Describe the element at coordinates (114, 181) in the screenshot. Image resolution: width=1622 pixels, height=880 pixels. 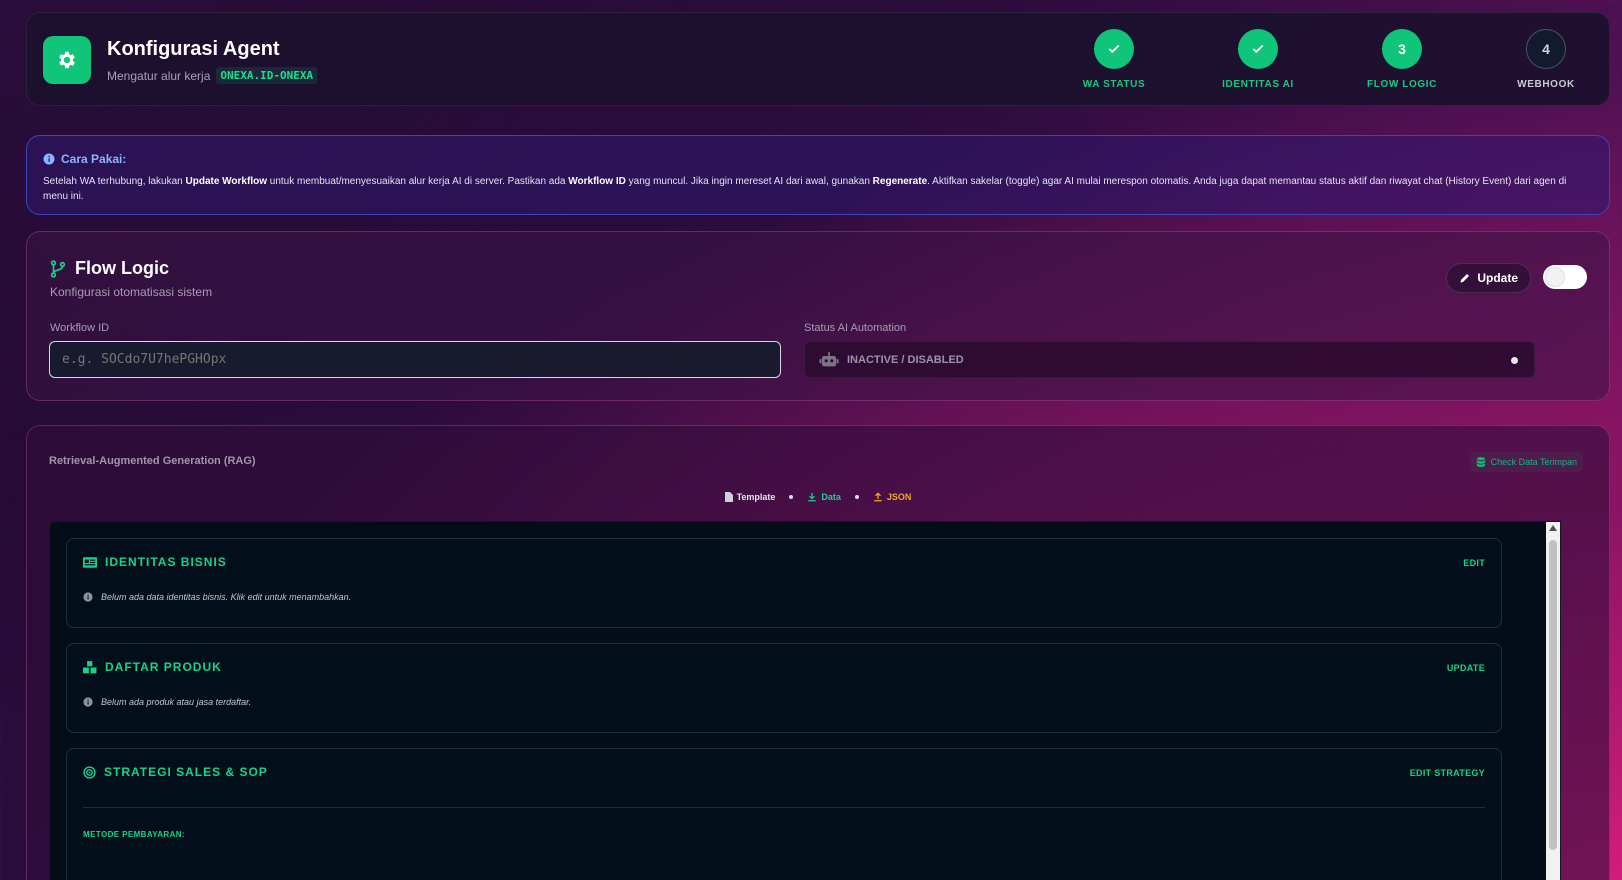
I see `info-text: Setelah WA terhubung, lakukan` at that location.